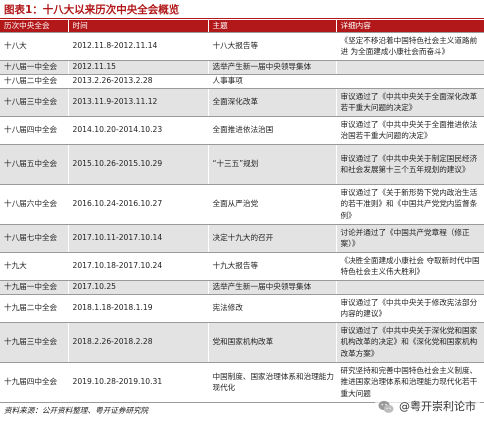 Image resolution: width=484 pixels, height=422 pixels. What do you see at coordinates (76, 410) in the screenshot?
I see `source-note: 资料来源：公开资料整理、粤开证券研究院` at bounding box center [76, 410].